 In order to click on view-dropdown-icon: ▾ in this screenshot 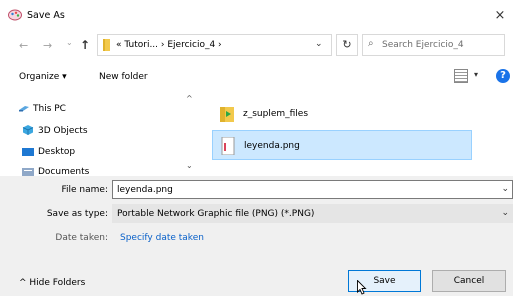, I will do `click(476, 74)`.